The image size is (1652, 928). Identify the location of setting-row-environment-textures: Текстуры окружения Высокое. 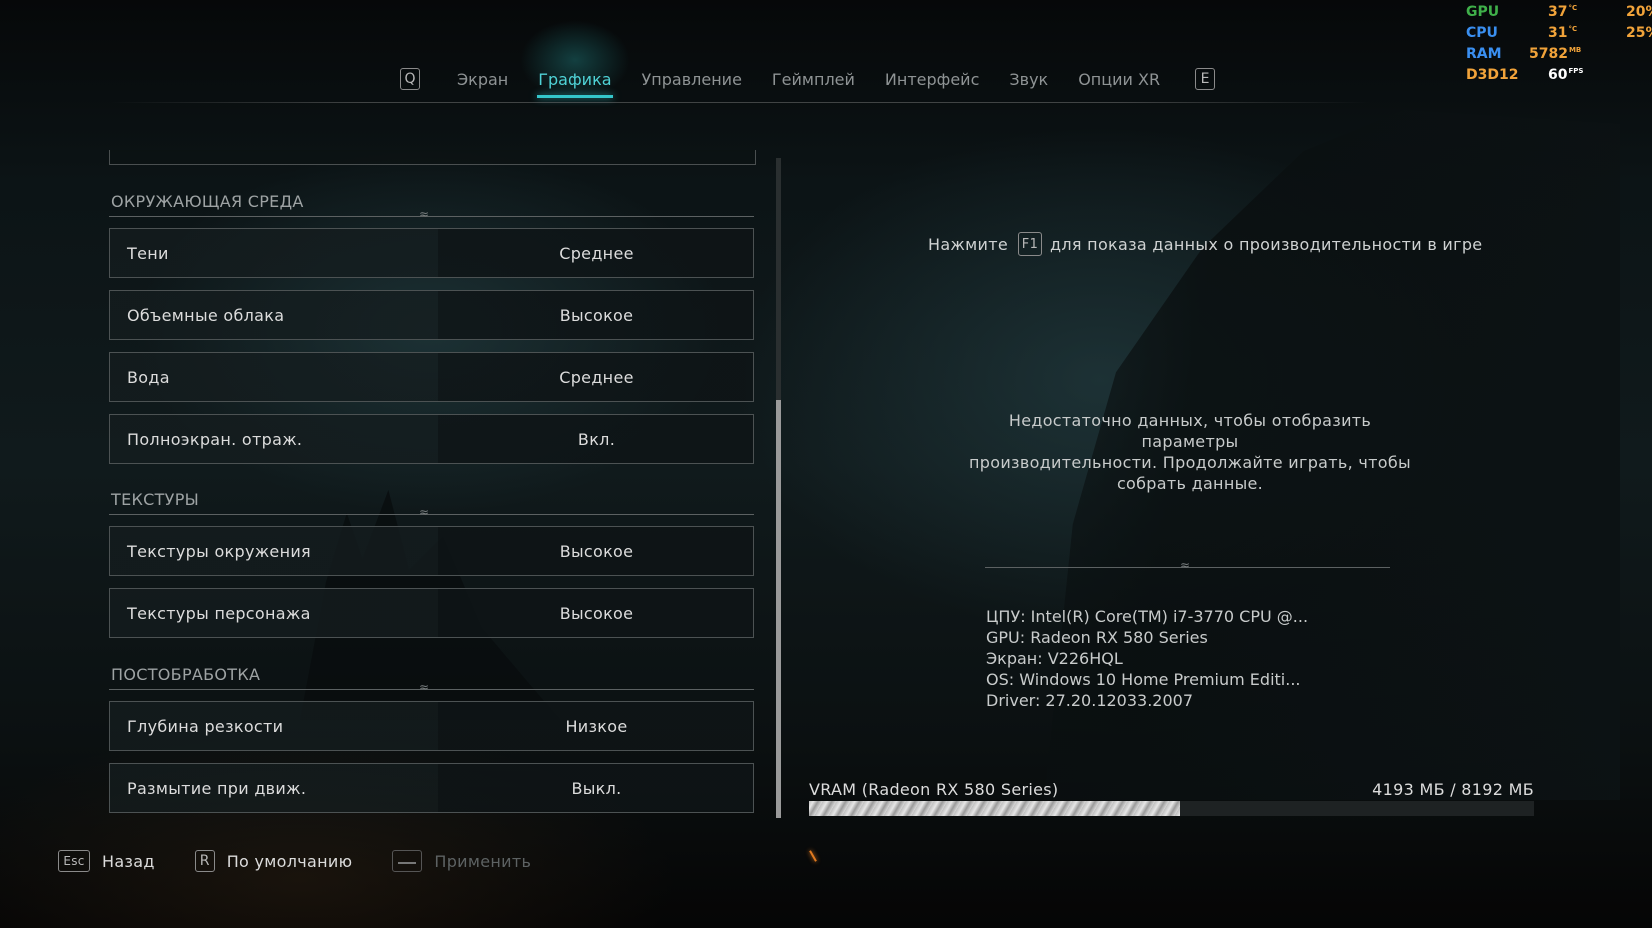
(431, 551).